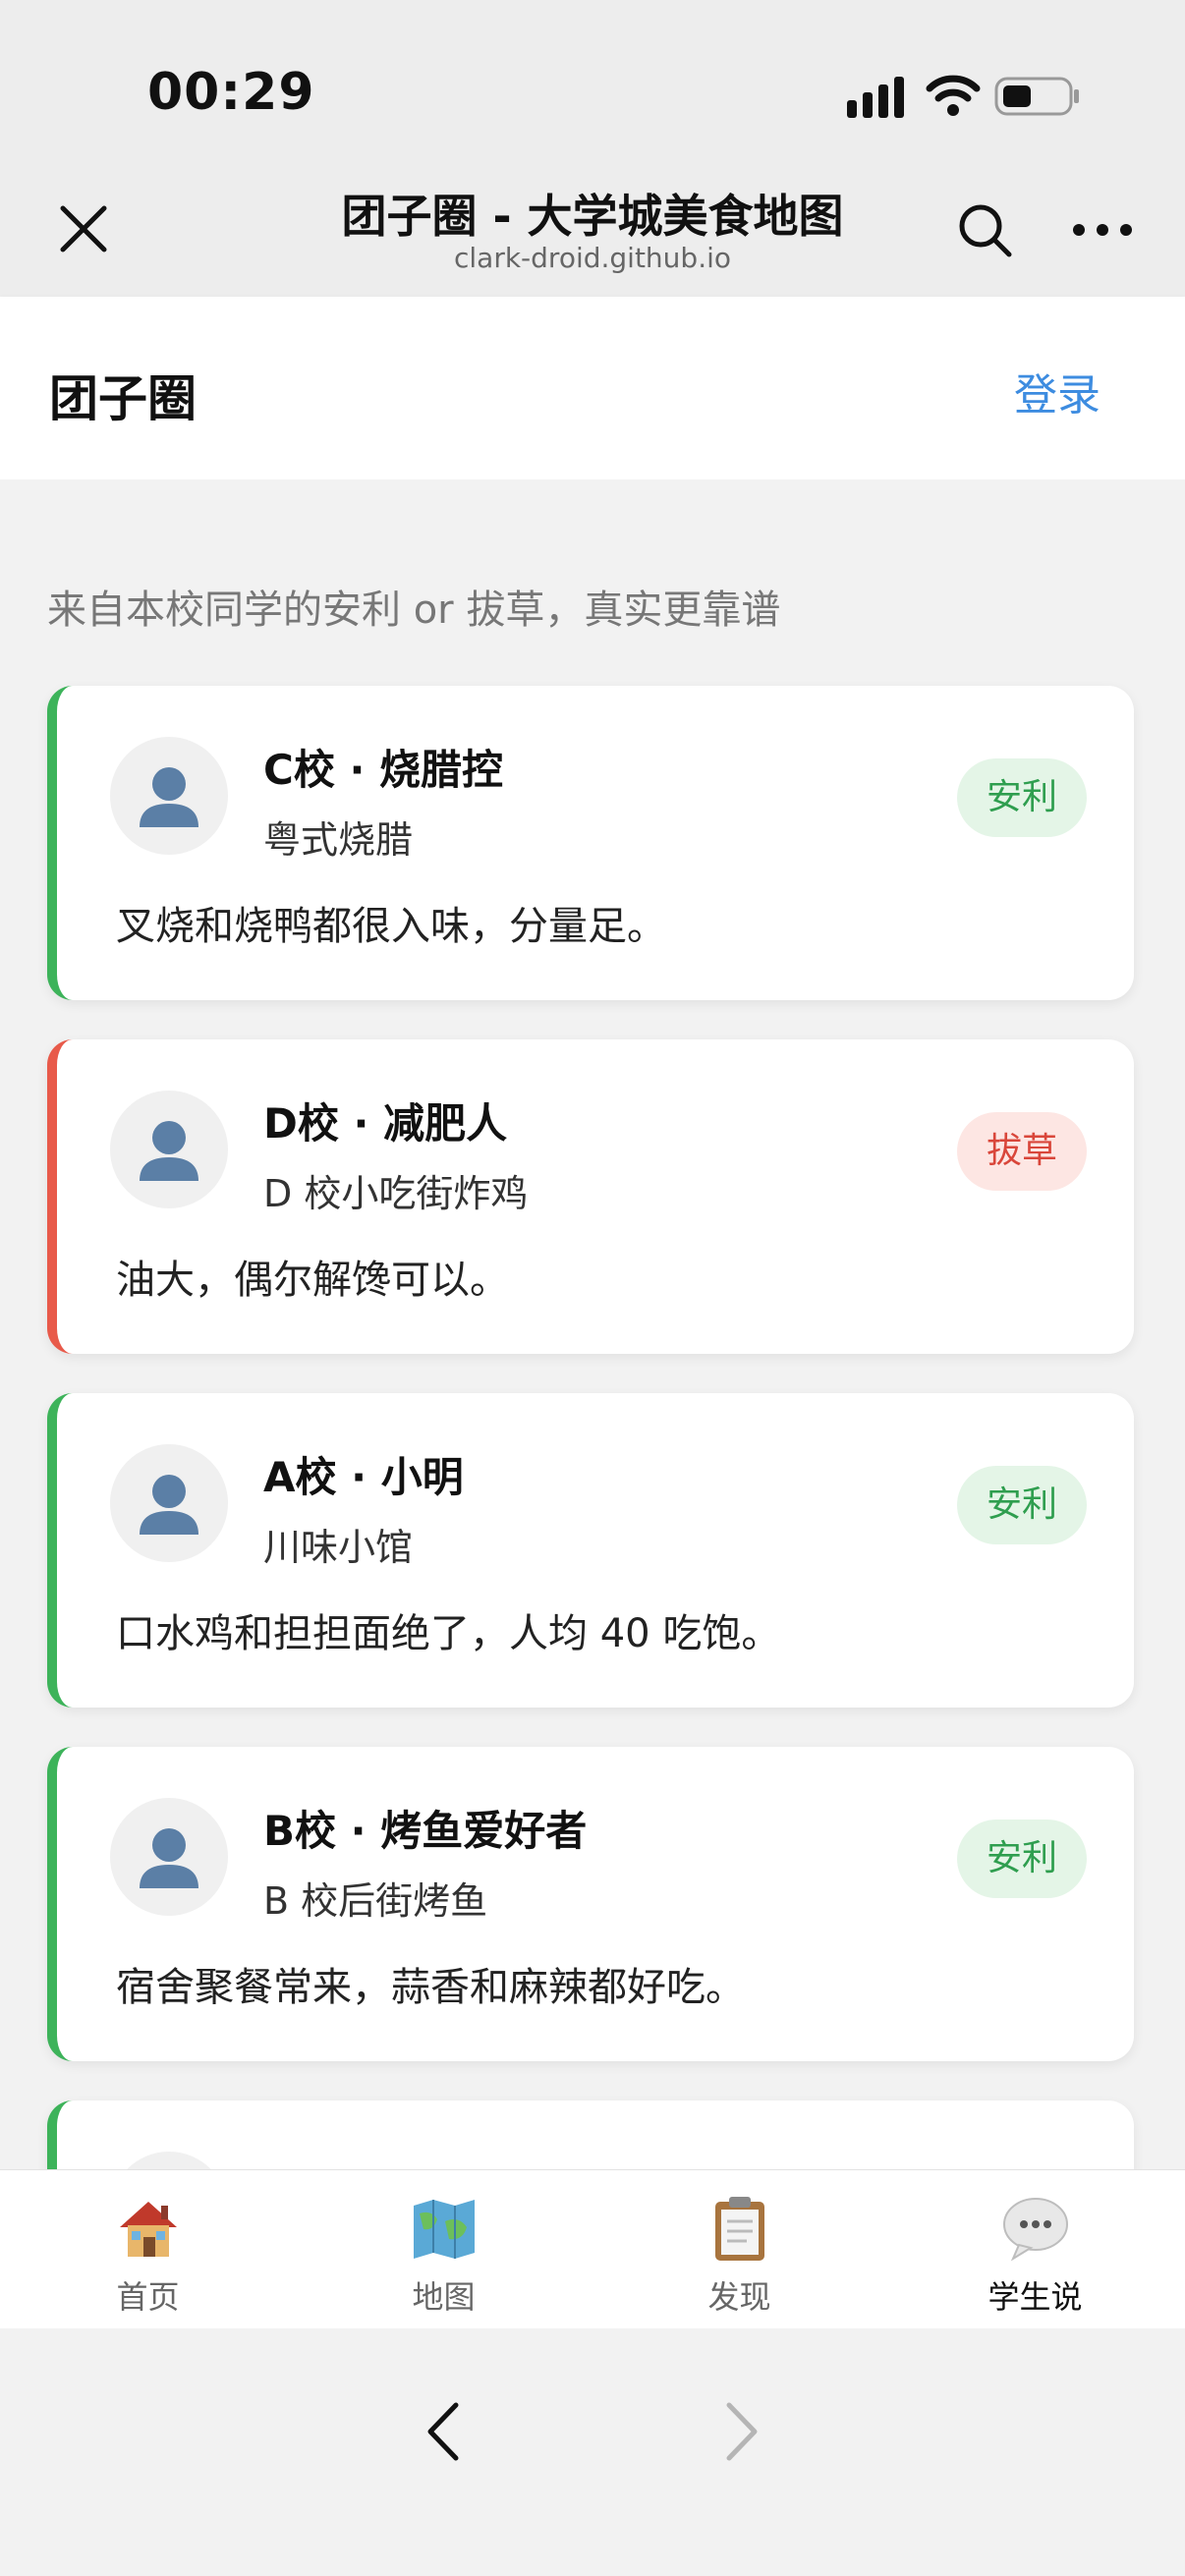 This screenshot has width=1185, height=2576. What do you see at coordinates (591, 1196) in the screenshot?
I see `review-card: D校 · 减肥人 D 校小吃街炸鸡 油大，偶尔解馋可以。 拔草` at bounding box center [591, 1196].